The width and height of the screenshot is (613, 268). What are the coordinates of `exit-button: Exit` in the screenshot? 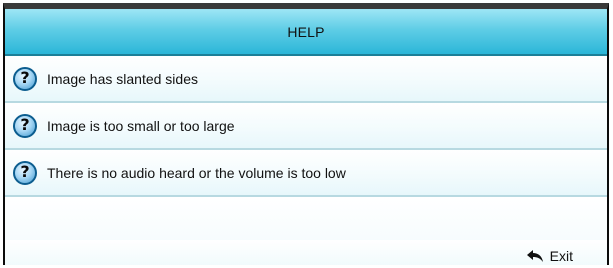 It's located at (549, 256).